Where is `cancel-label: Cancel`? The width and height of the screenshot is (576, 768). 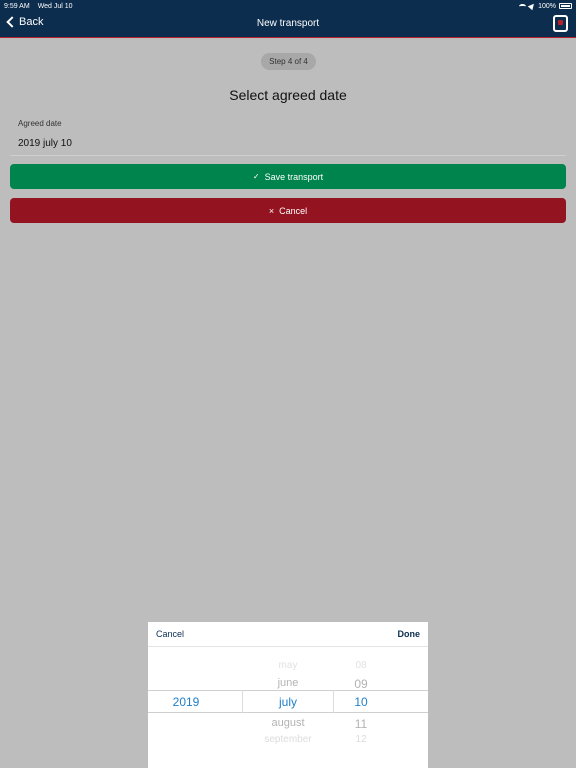 cancel-label: Cancel is located at coordinates (293, 210).